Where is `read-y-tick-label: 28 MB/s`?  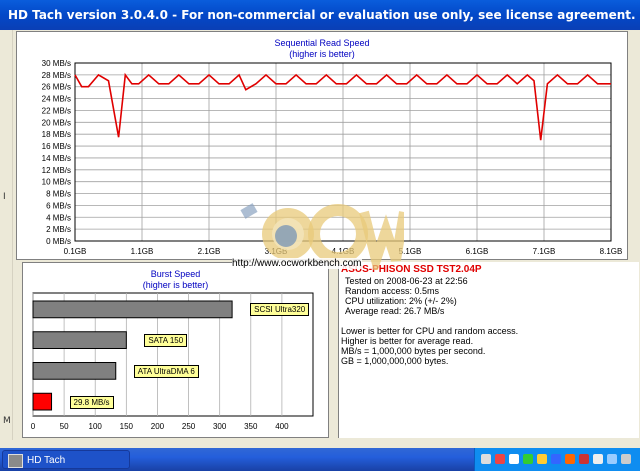
read-y-tick-label: 28 MB/s is located at coordinates (56, 75).